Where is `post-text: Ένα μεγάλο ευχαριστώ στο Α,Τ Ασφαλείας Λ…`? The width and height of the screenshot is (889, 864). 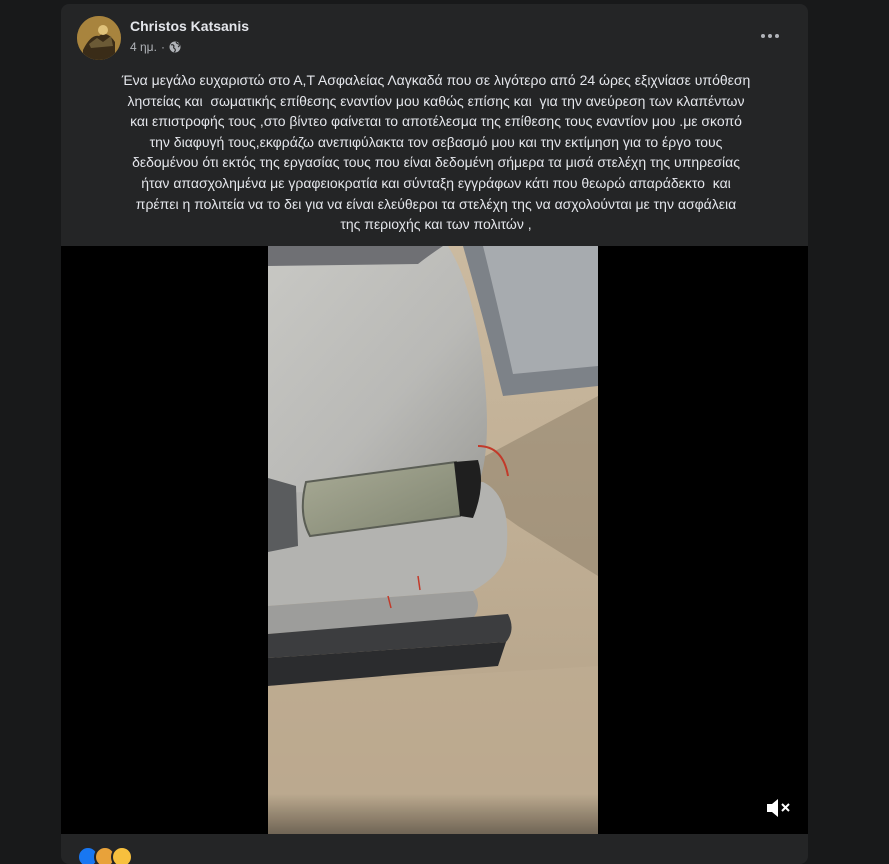
post-text: Ένα μεγάλο ευχαριστώ στο Α,Τ Ασφαλείας Λ… is located at coordinates (436, 152).